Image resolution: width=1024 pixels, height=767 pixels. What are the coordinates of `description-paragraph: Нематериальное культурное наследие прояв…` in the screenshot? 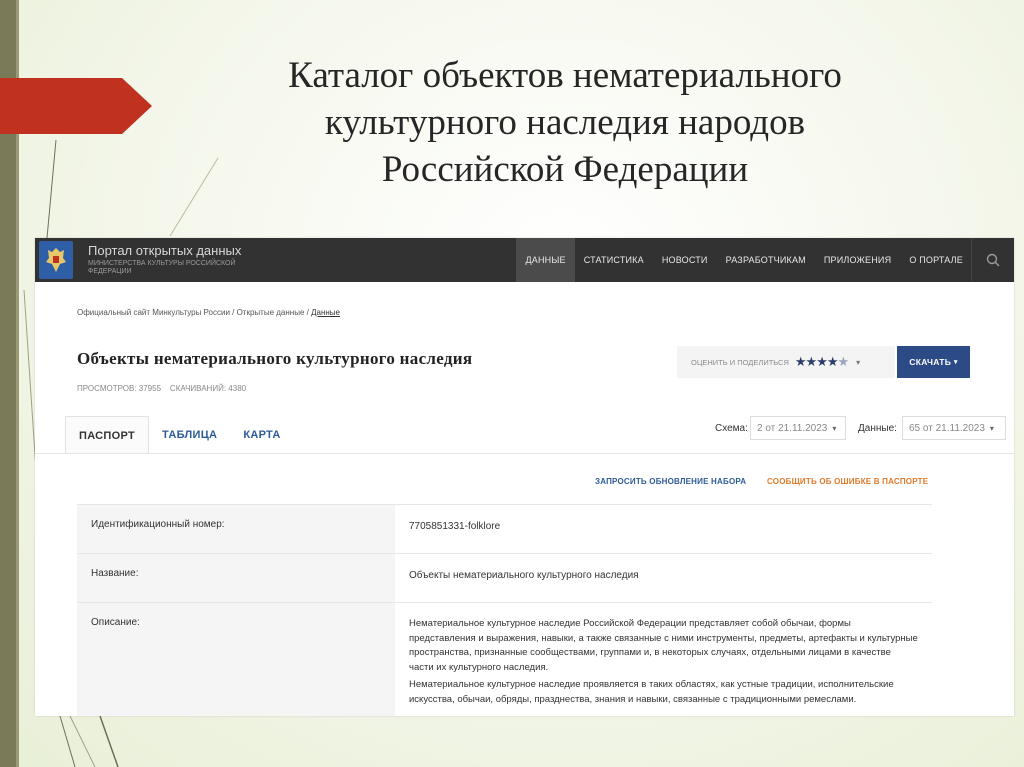 It's located at (651, 692).